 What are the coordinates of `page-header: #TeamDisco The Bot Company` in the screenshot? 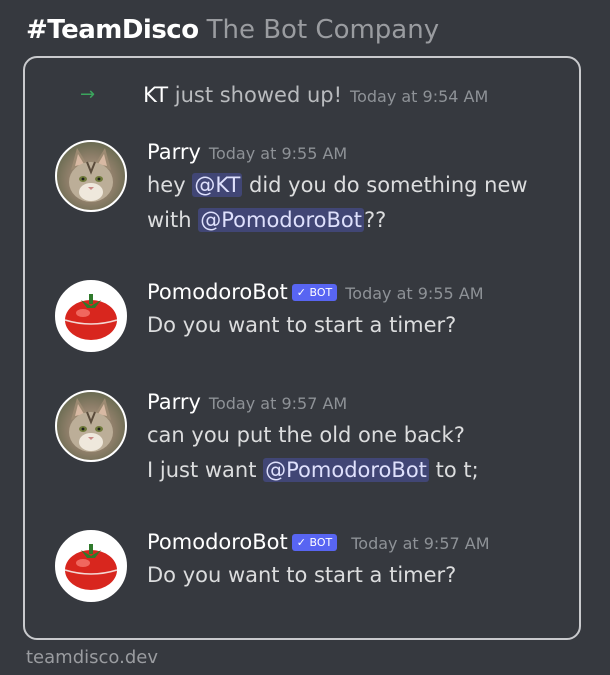 It's located at (232, 30).